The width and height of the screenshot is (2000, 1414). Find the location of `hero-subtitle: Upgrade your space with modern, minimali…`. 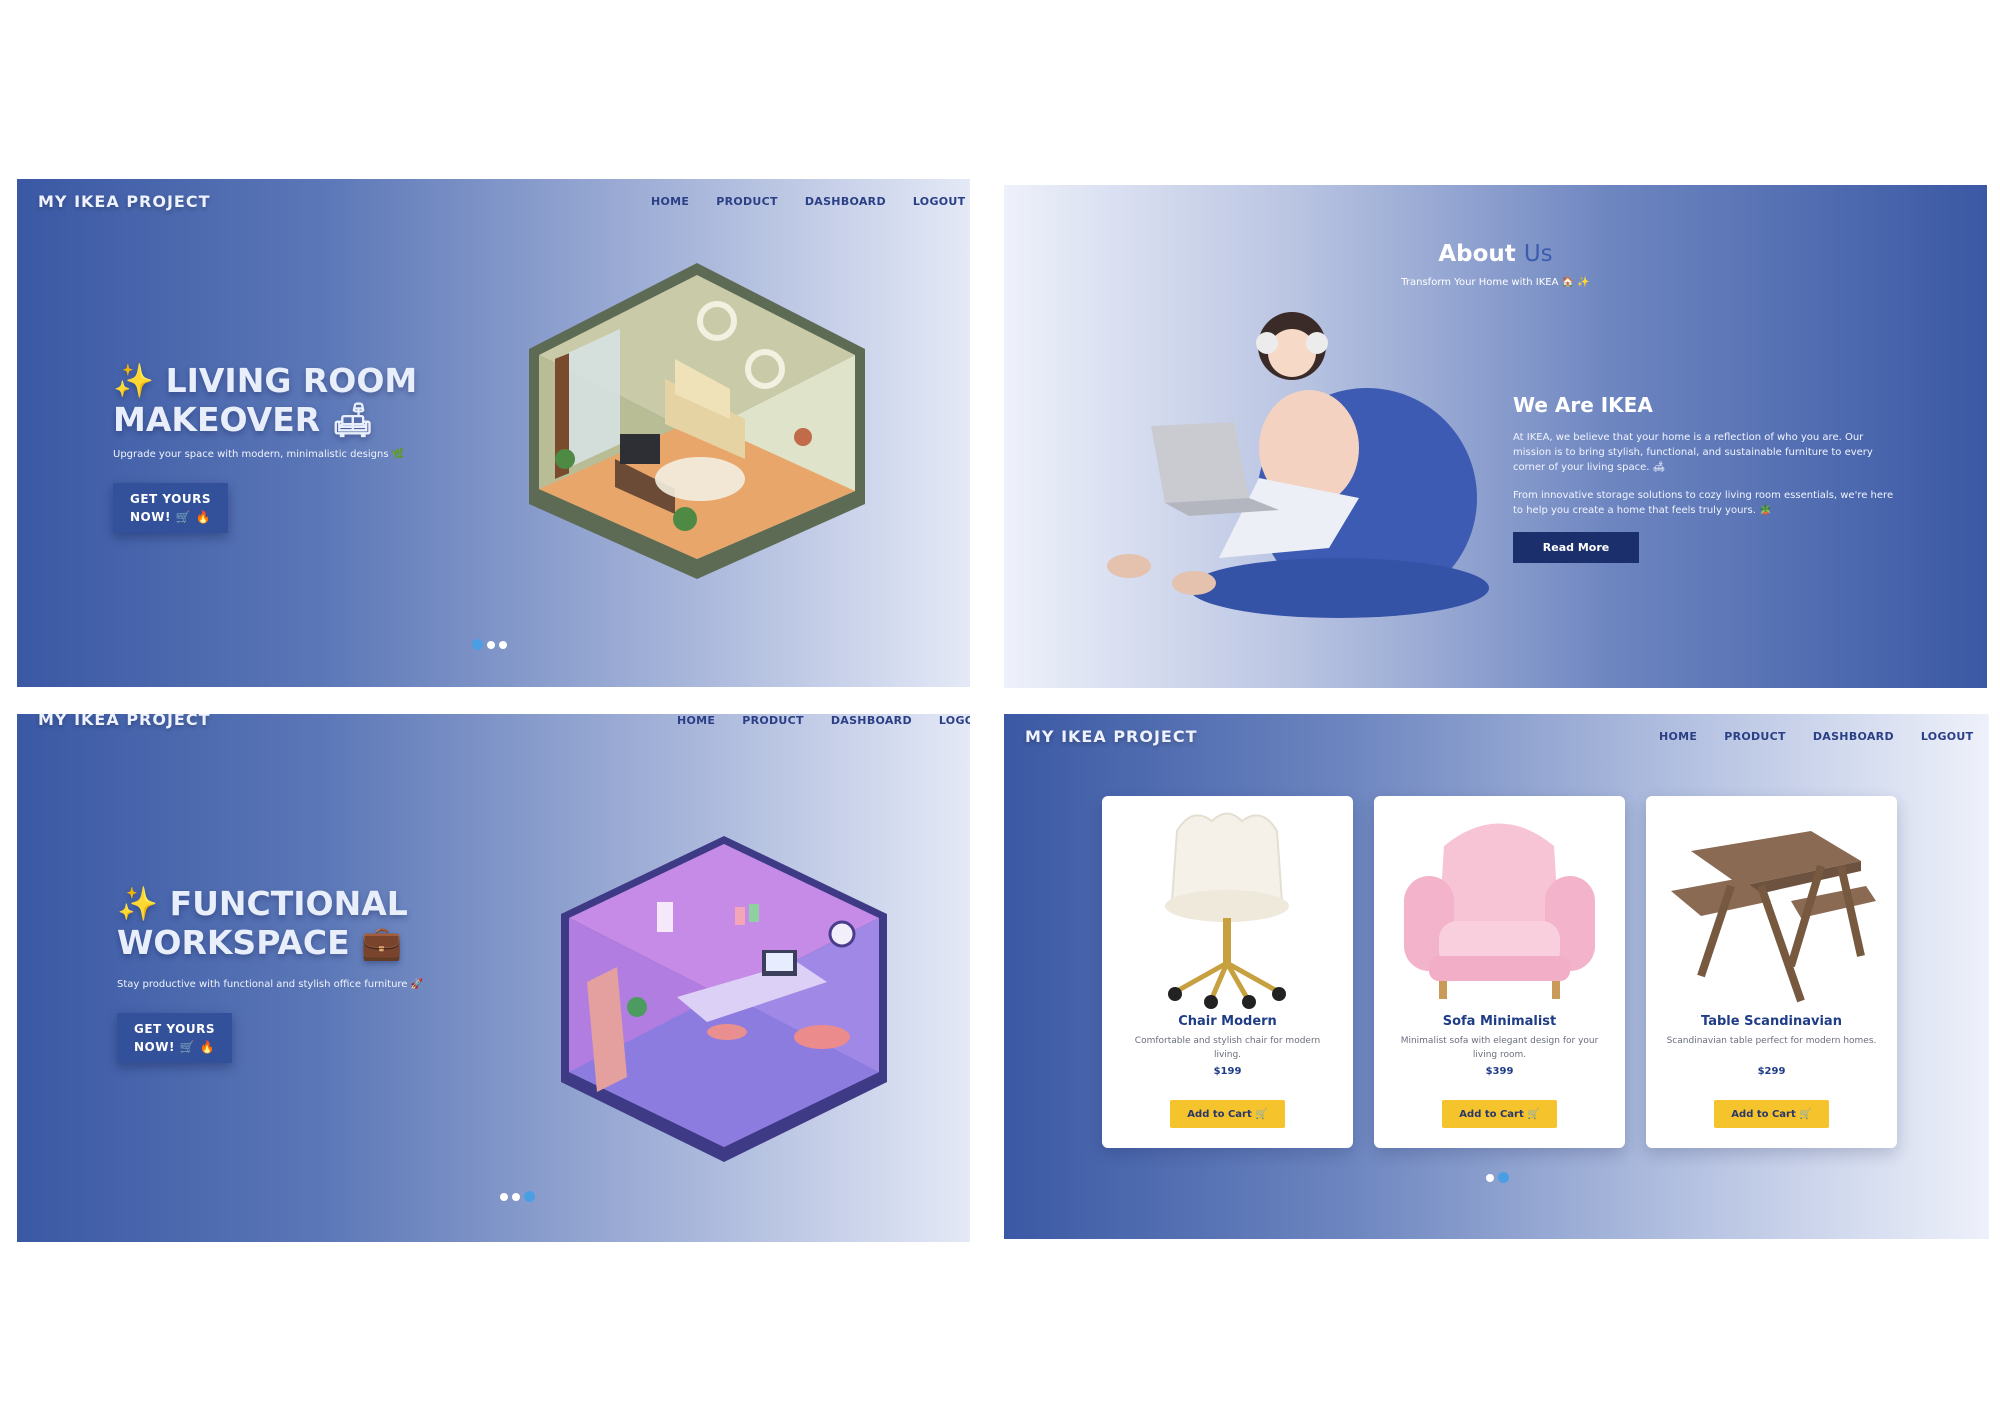

hero-subtitle: Upgrade your space with modern, minimali… is located at coordinates (259, 454).